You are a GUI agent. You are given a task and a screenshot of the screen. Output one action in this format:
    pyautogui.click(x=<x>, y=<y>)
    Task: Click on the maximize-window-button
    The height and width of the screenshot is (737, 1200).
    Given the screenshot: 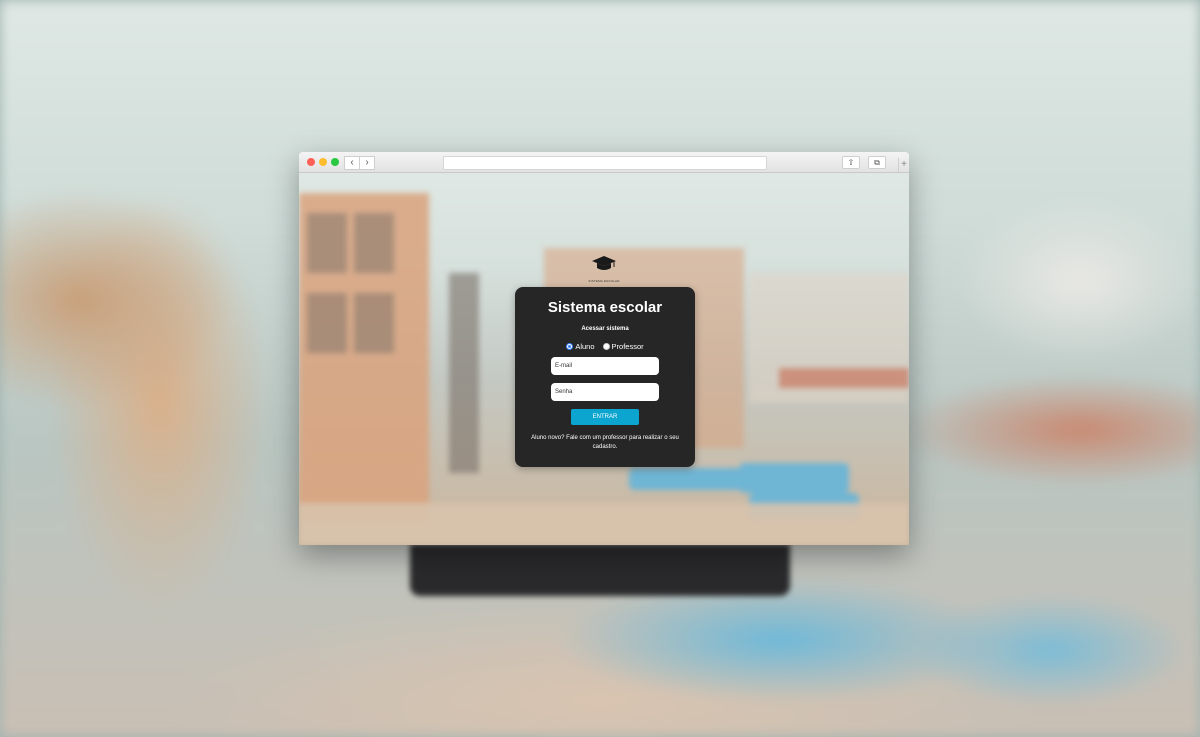 What is the action you would take?
    pyautogui.click(x=335, y=162)
    